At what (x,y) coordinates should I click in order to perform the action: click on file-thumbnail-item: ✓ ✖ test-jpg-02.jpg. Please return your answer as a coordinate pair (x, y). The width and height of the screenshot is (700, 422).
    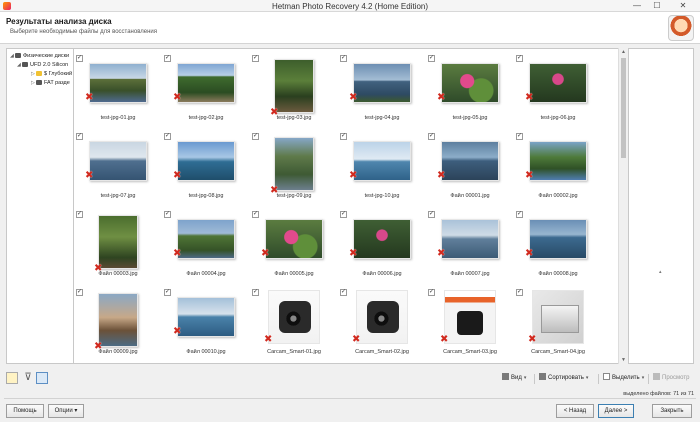
    Looking at the image, I should click on (206, 92).